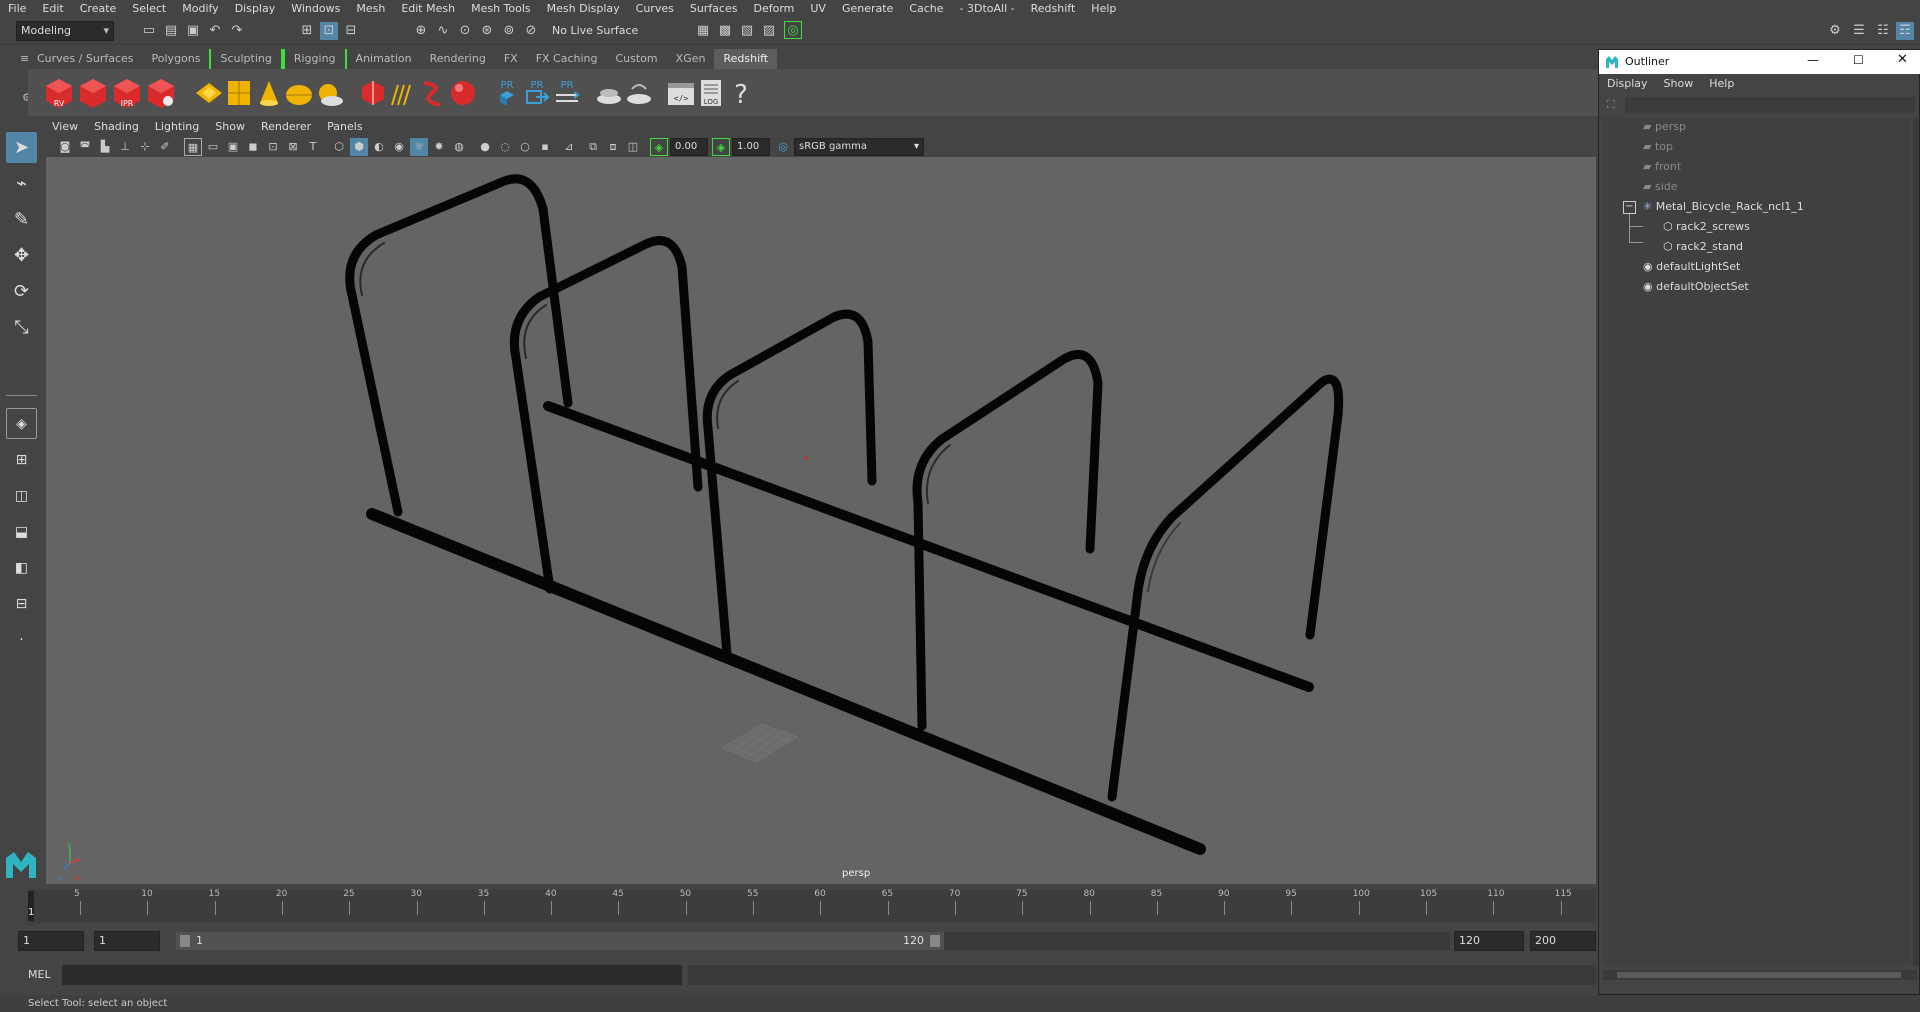  I want to click on menu-uv: UV, so click(818, 8).